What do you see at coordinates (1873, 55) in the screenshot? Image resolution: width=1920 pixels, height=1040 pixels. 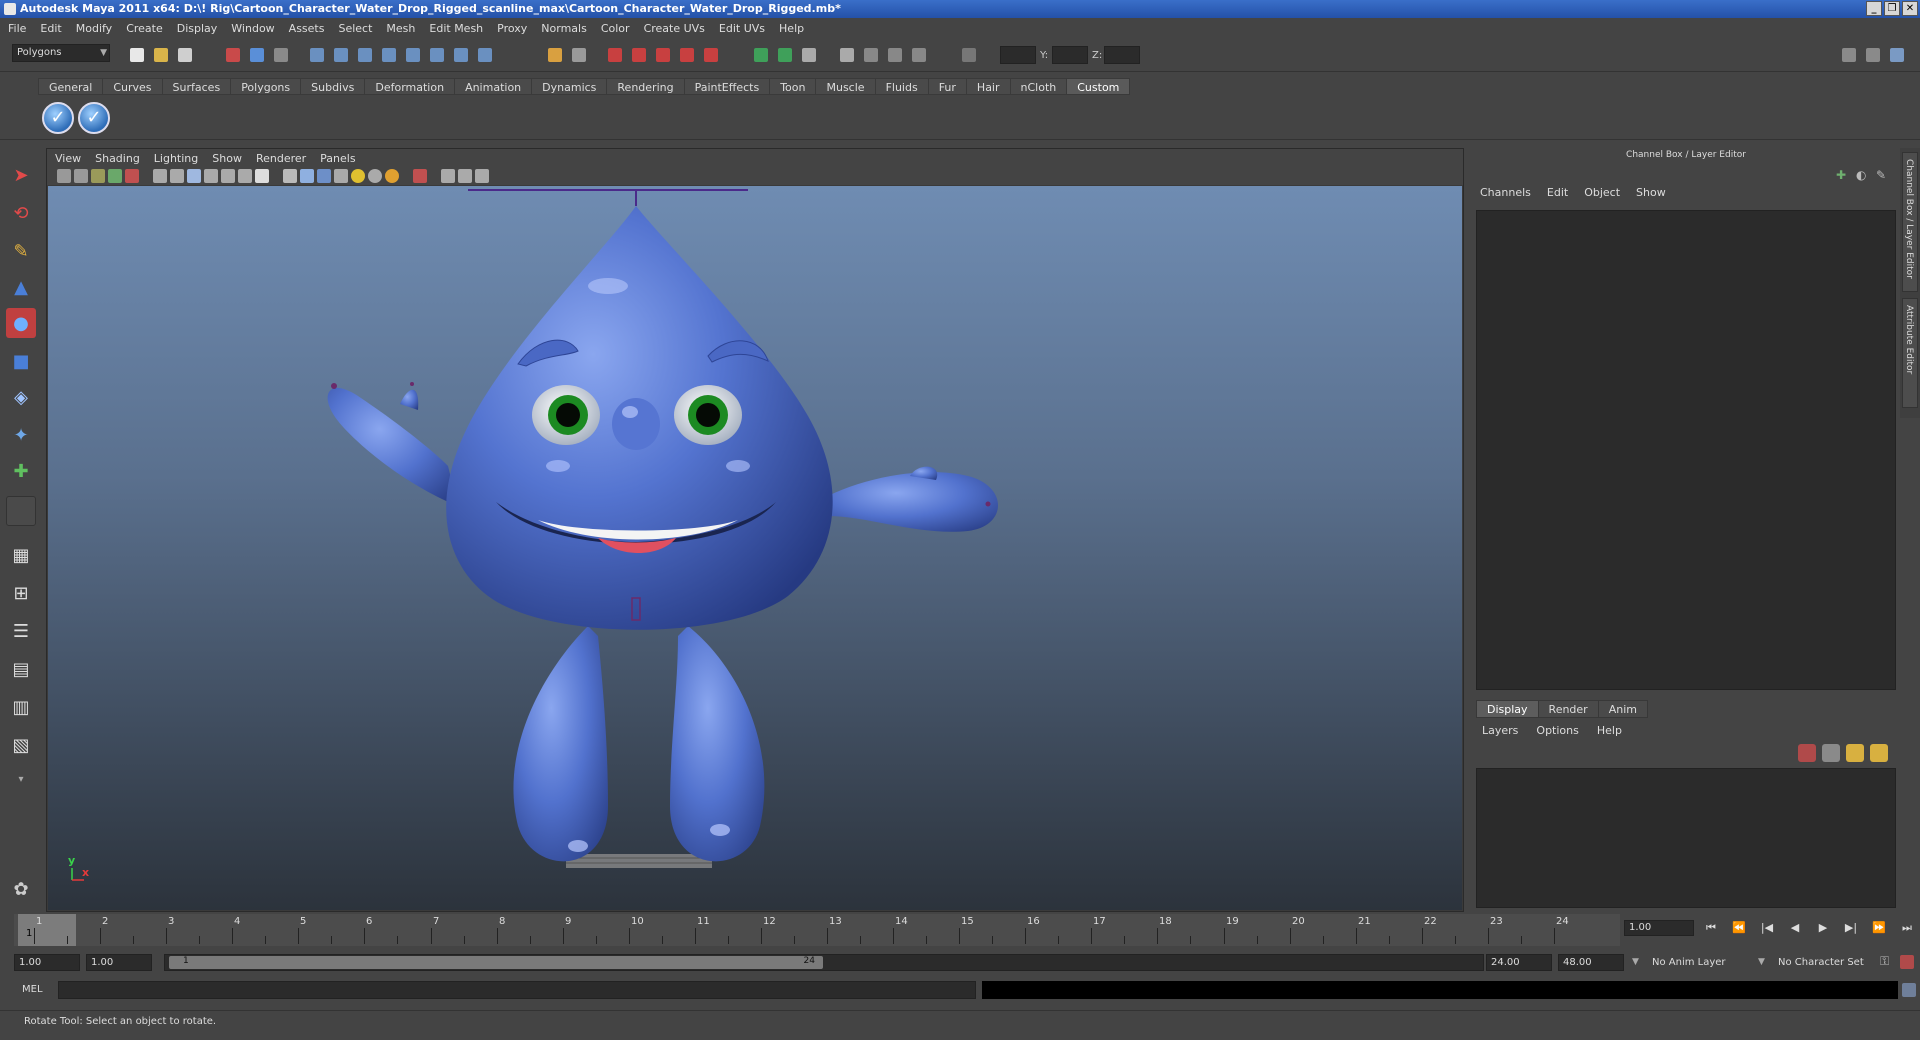 I see `toggle-tool-settings-icon` at bounding box center [1873, 55].